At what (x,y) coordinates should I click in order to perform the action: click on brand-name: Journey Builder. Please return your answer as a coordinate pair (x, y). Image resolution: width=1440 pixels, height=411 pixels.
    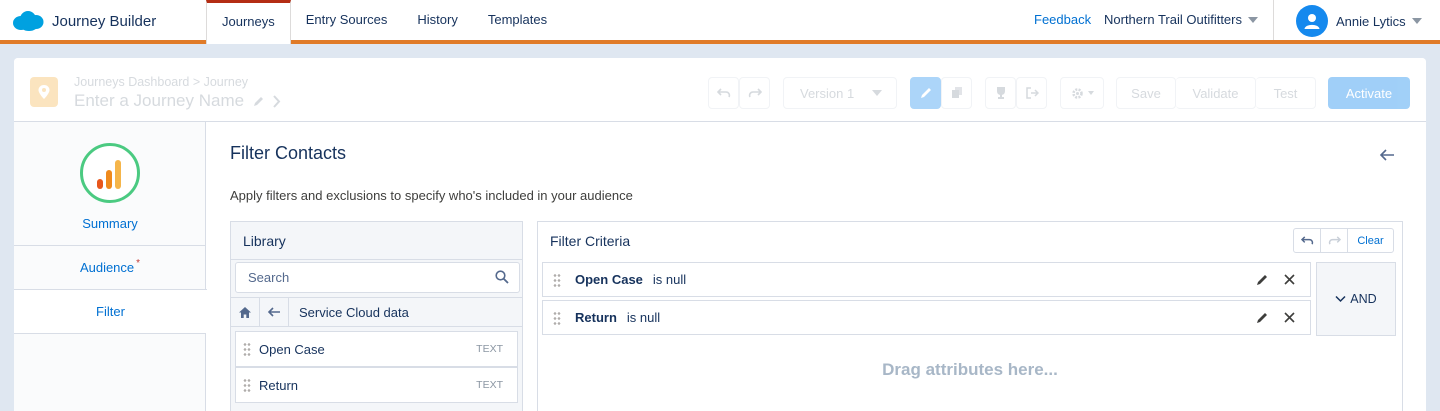
    Looking at the image, I should click on (104, 21).